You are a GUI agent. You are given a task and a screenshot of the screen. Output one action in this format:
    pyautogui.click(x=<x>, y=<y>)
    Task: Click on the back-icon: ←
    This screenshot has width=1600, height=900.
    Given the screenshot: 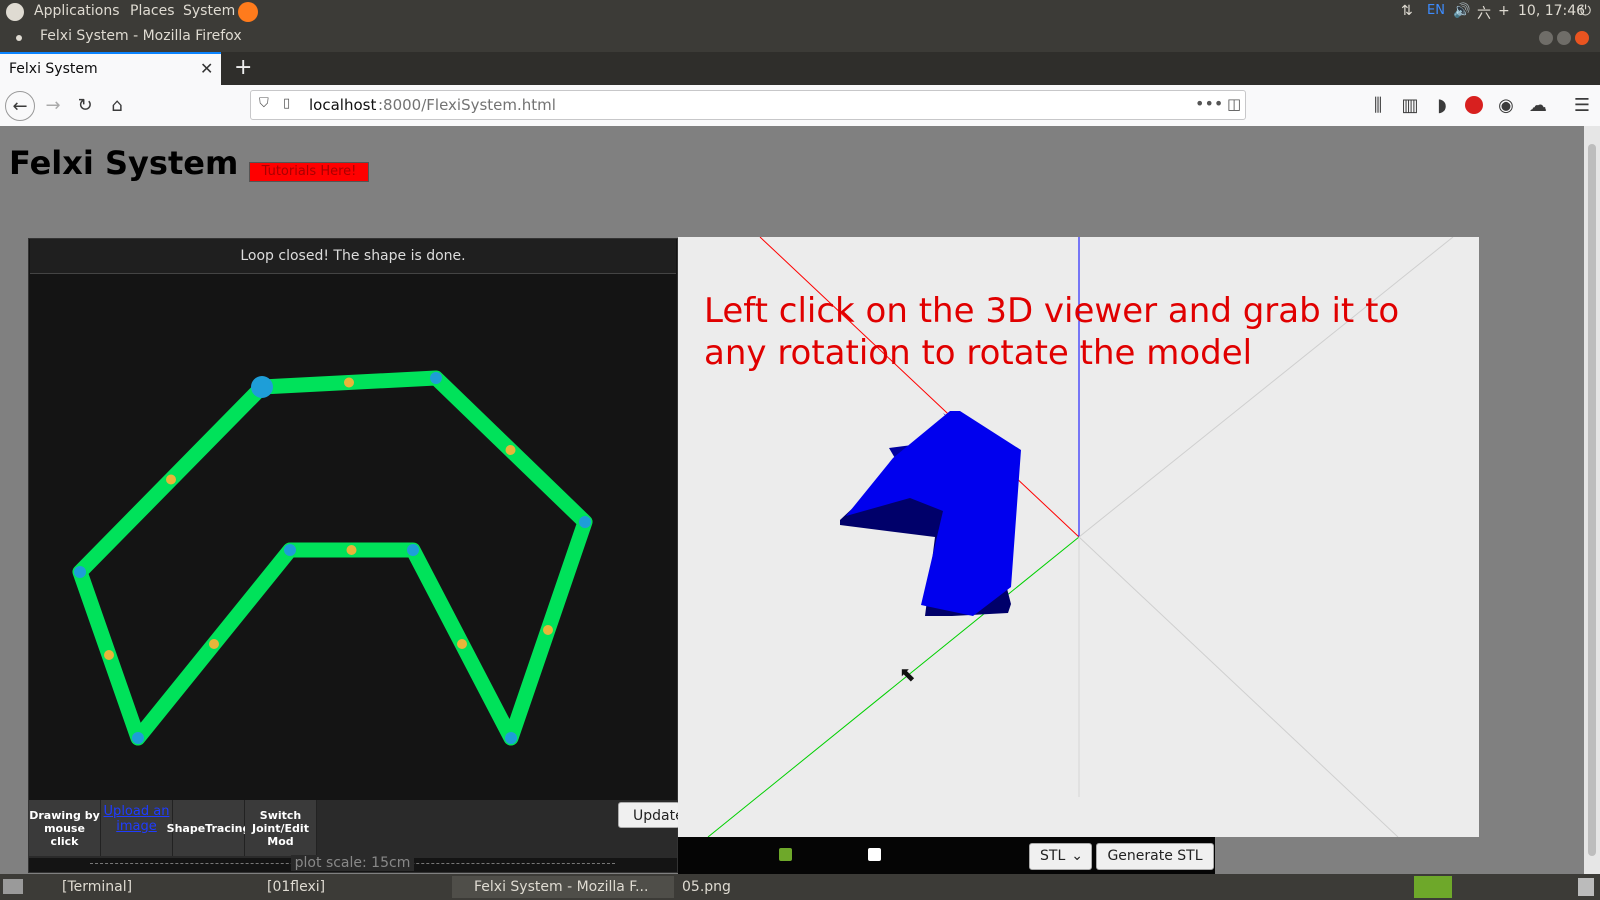 What is the action you would take?
    pyautogui.click(x=20, y=106)
    